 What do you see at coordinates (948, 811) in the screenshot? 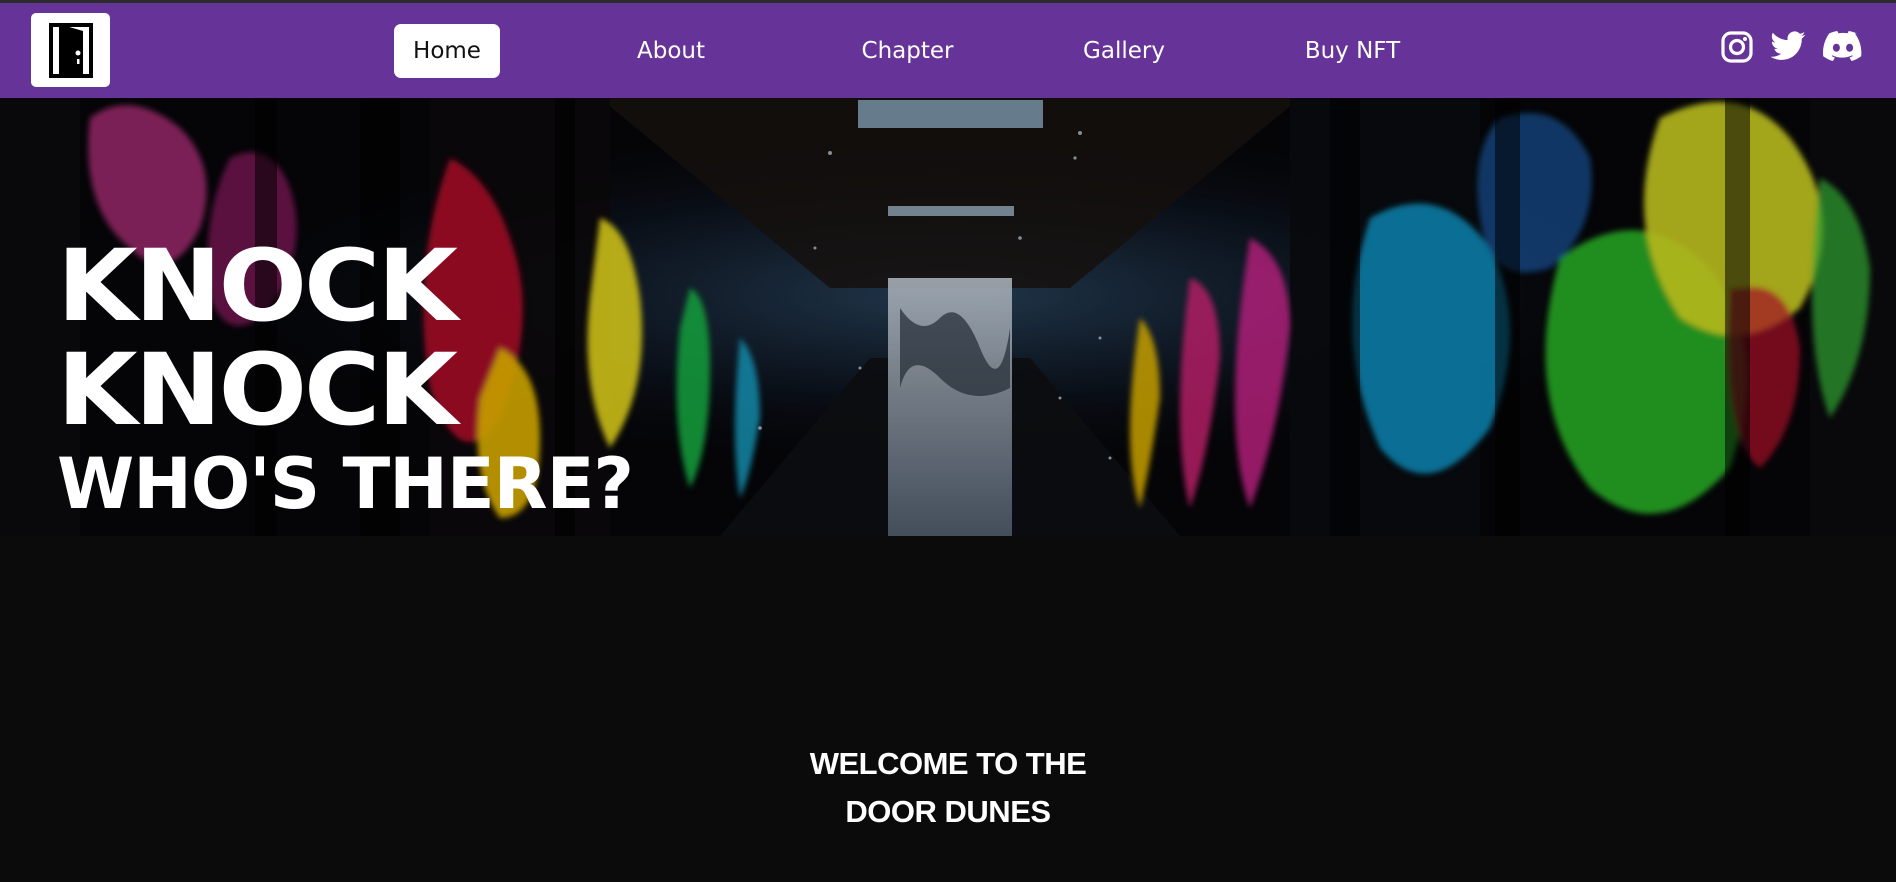
I see `welcome-line-2: DOOR DUNES` at bounding box center [948, 811].